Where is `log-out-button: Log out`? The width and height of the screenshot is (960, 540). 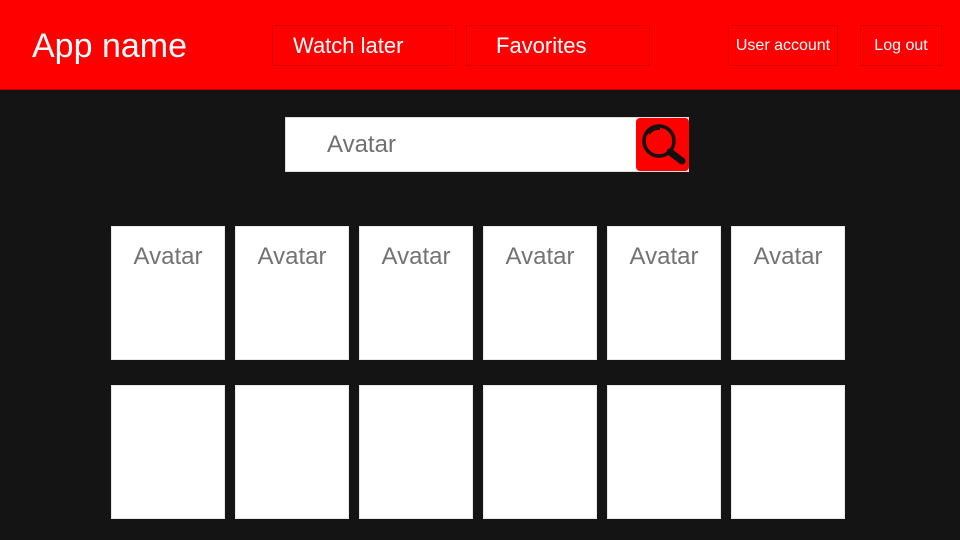 log-out-button: Log out is located at coordinates (901, 45).